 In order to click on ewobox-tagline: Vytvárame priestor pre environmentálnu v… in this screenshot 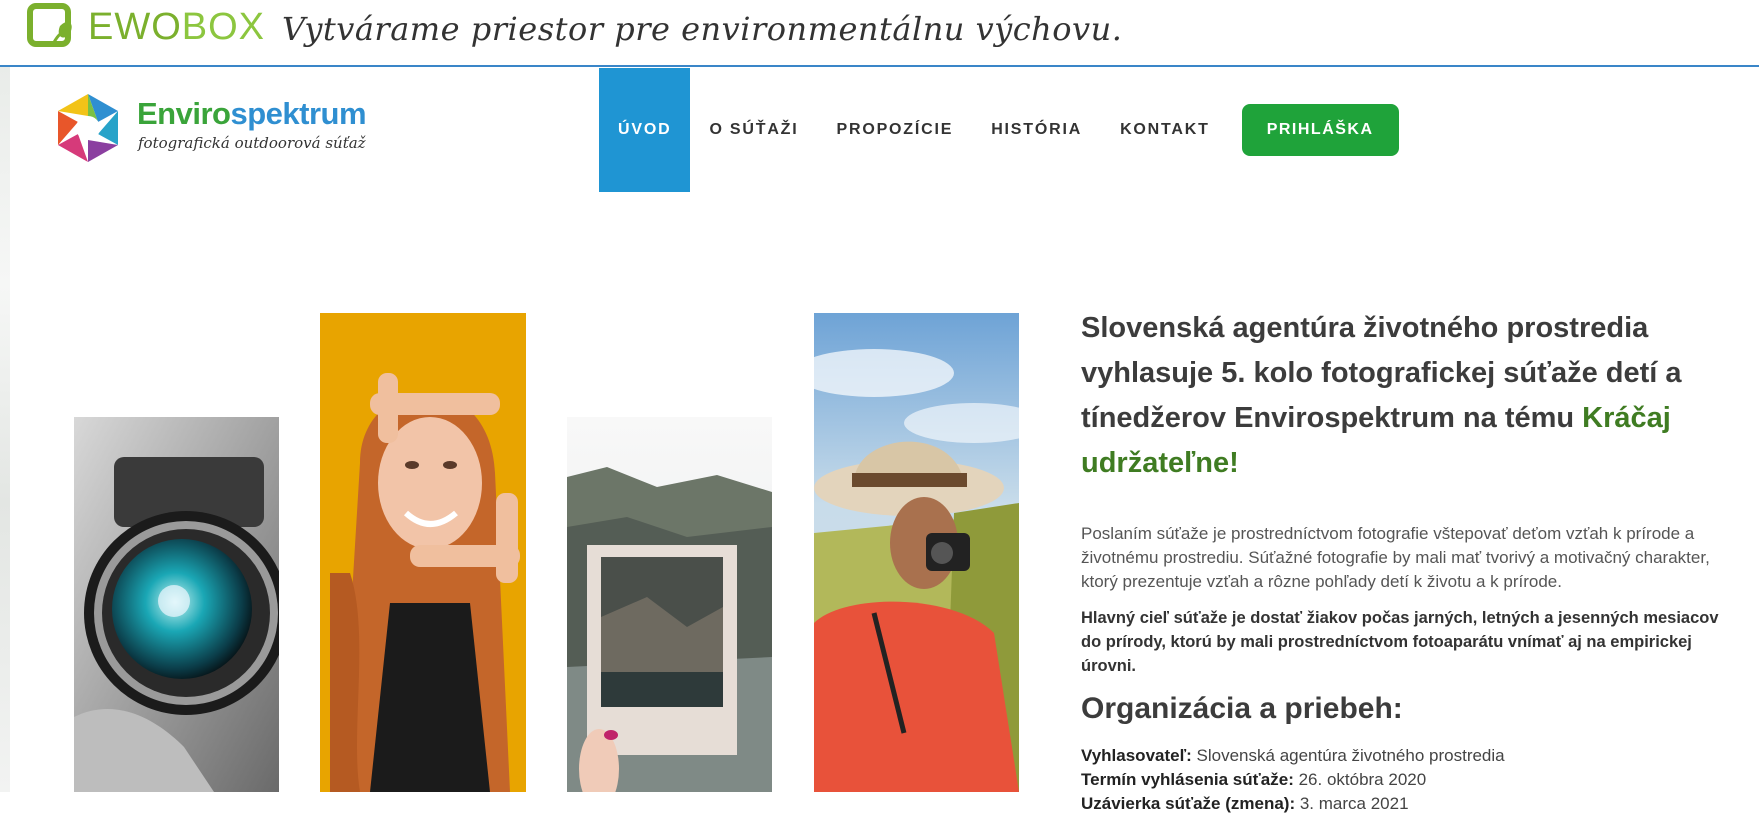, I will do `click(702, 29)`.